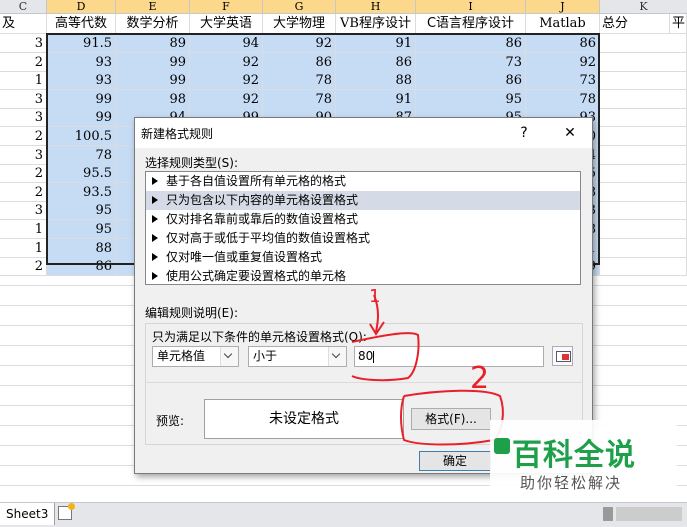 The width and height of the screenshot is (687, 527). I want to click on annotation-number-1: 1, so click(374, 296).